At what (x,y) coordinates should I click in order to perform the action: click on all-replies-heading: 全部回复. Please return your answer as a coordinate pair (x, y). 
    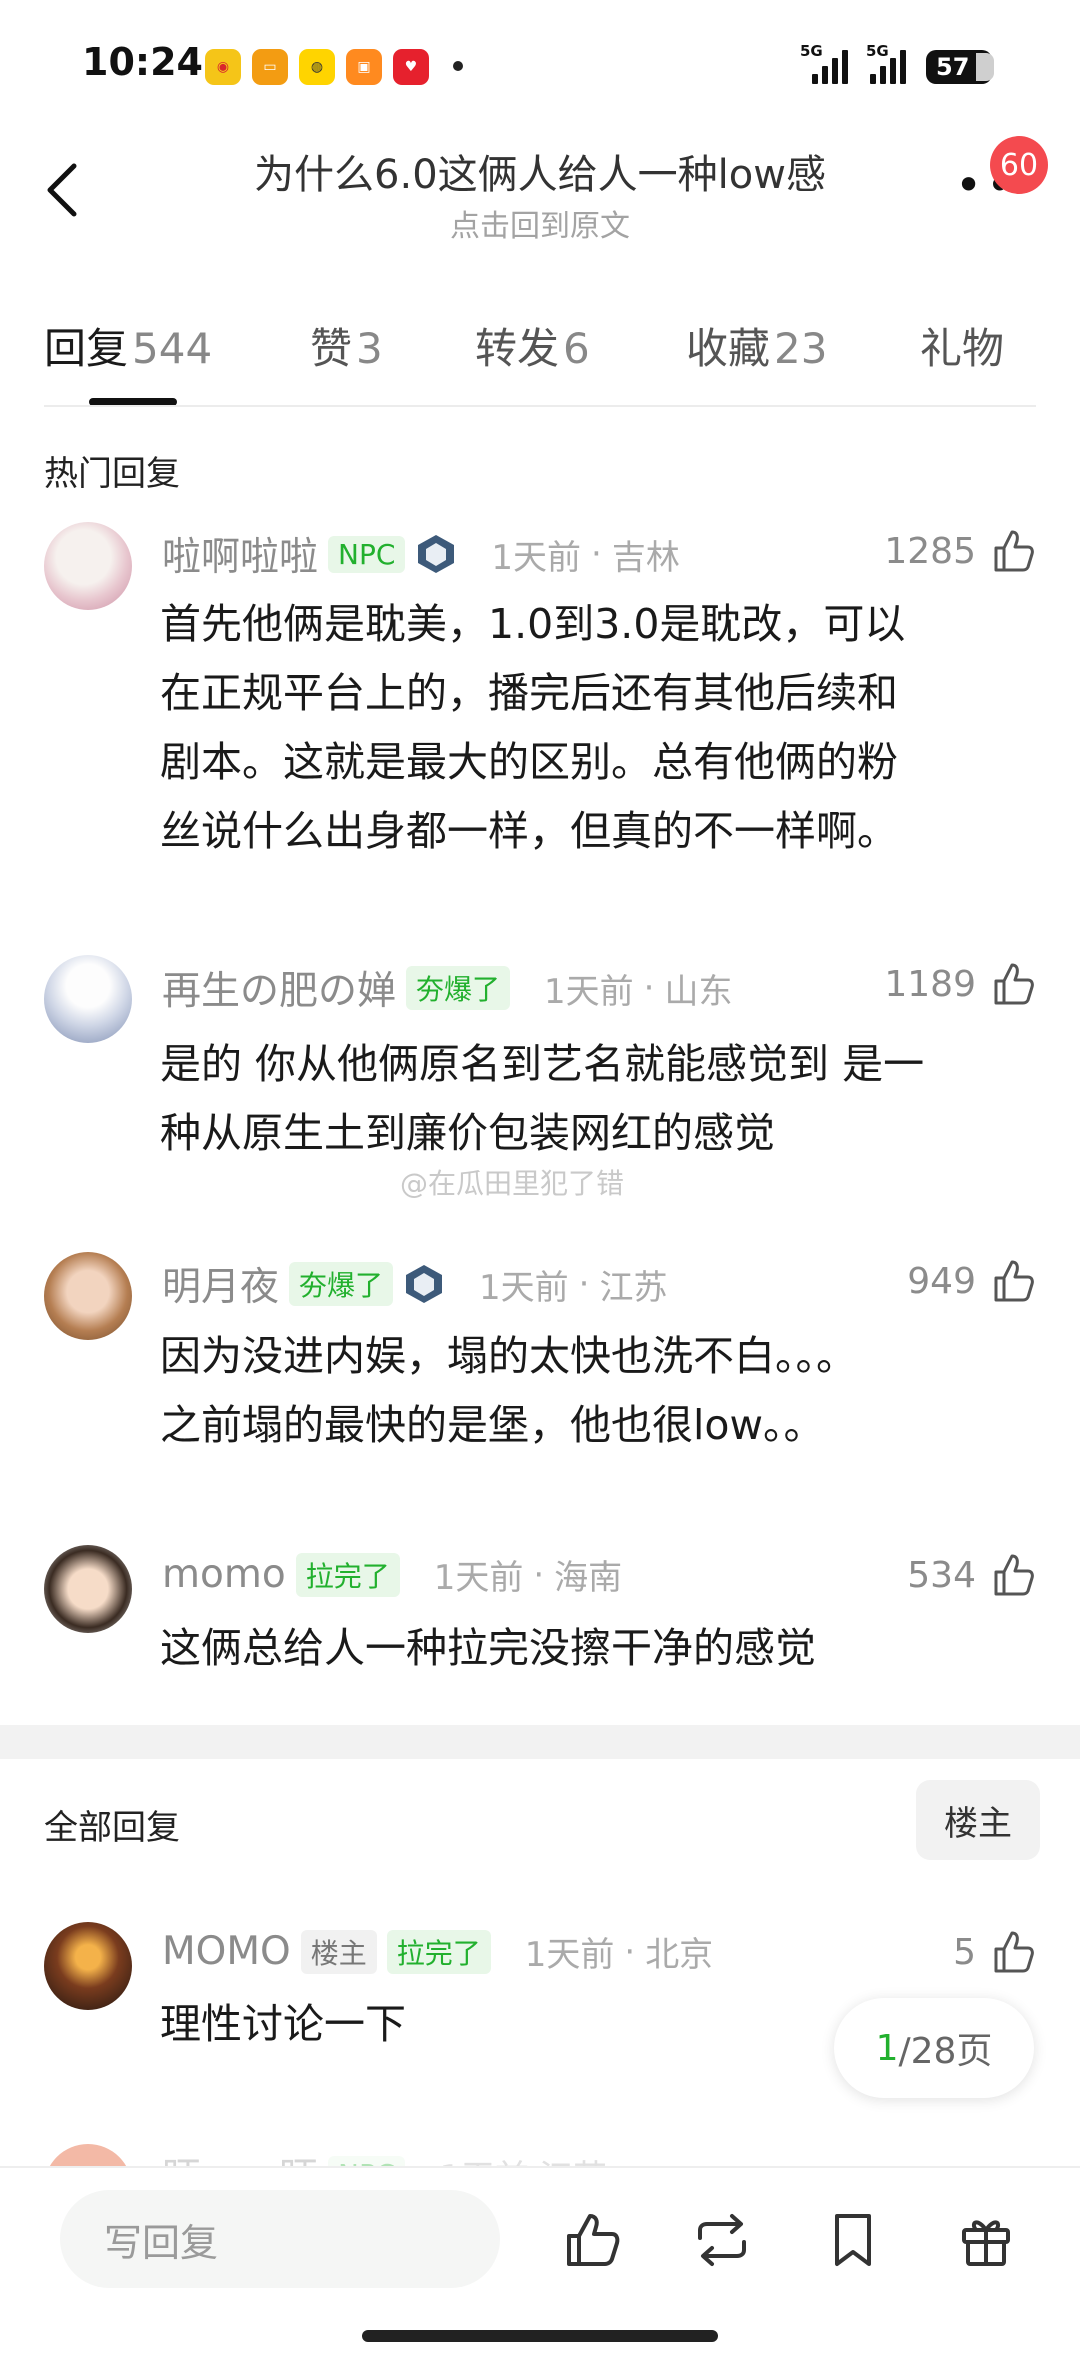
    Looking at the image, I should click on (112, 1828).